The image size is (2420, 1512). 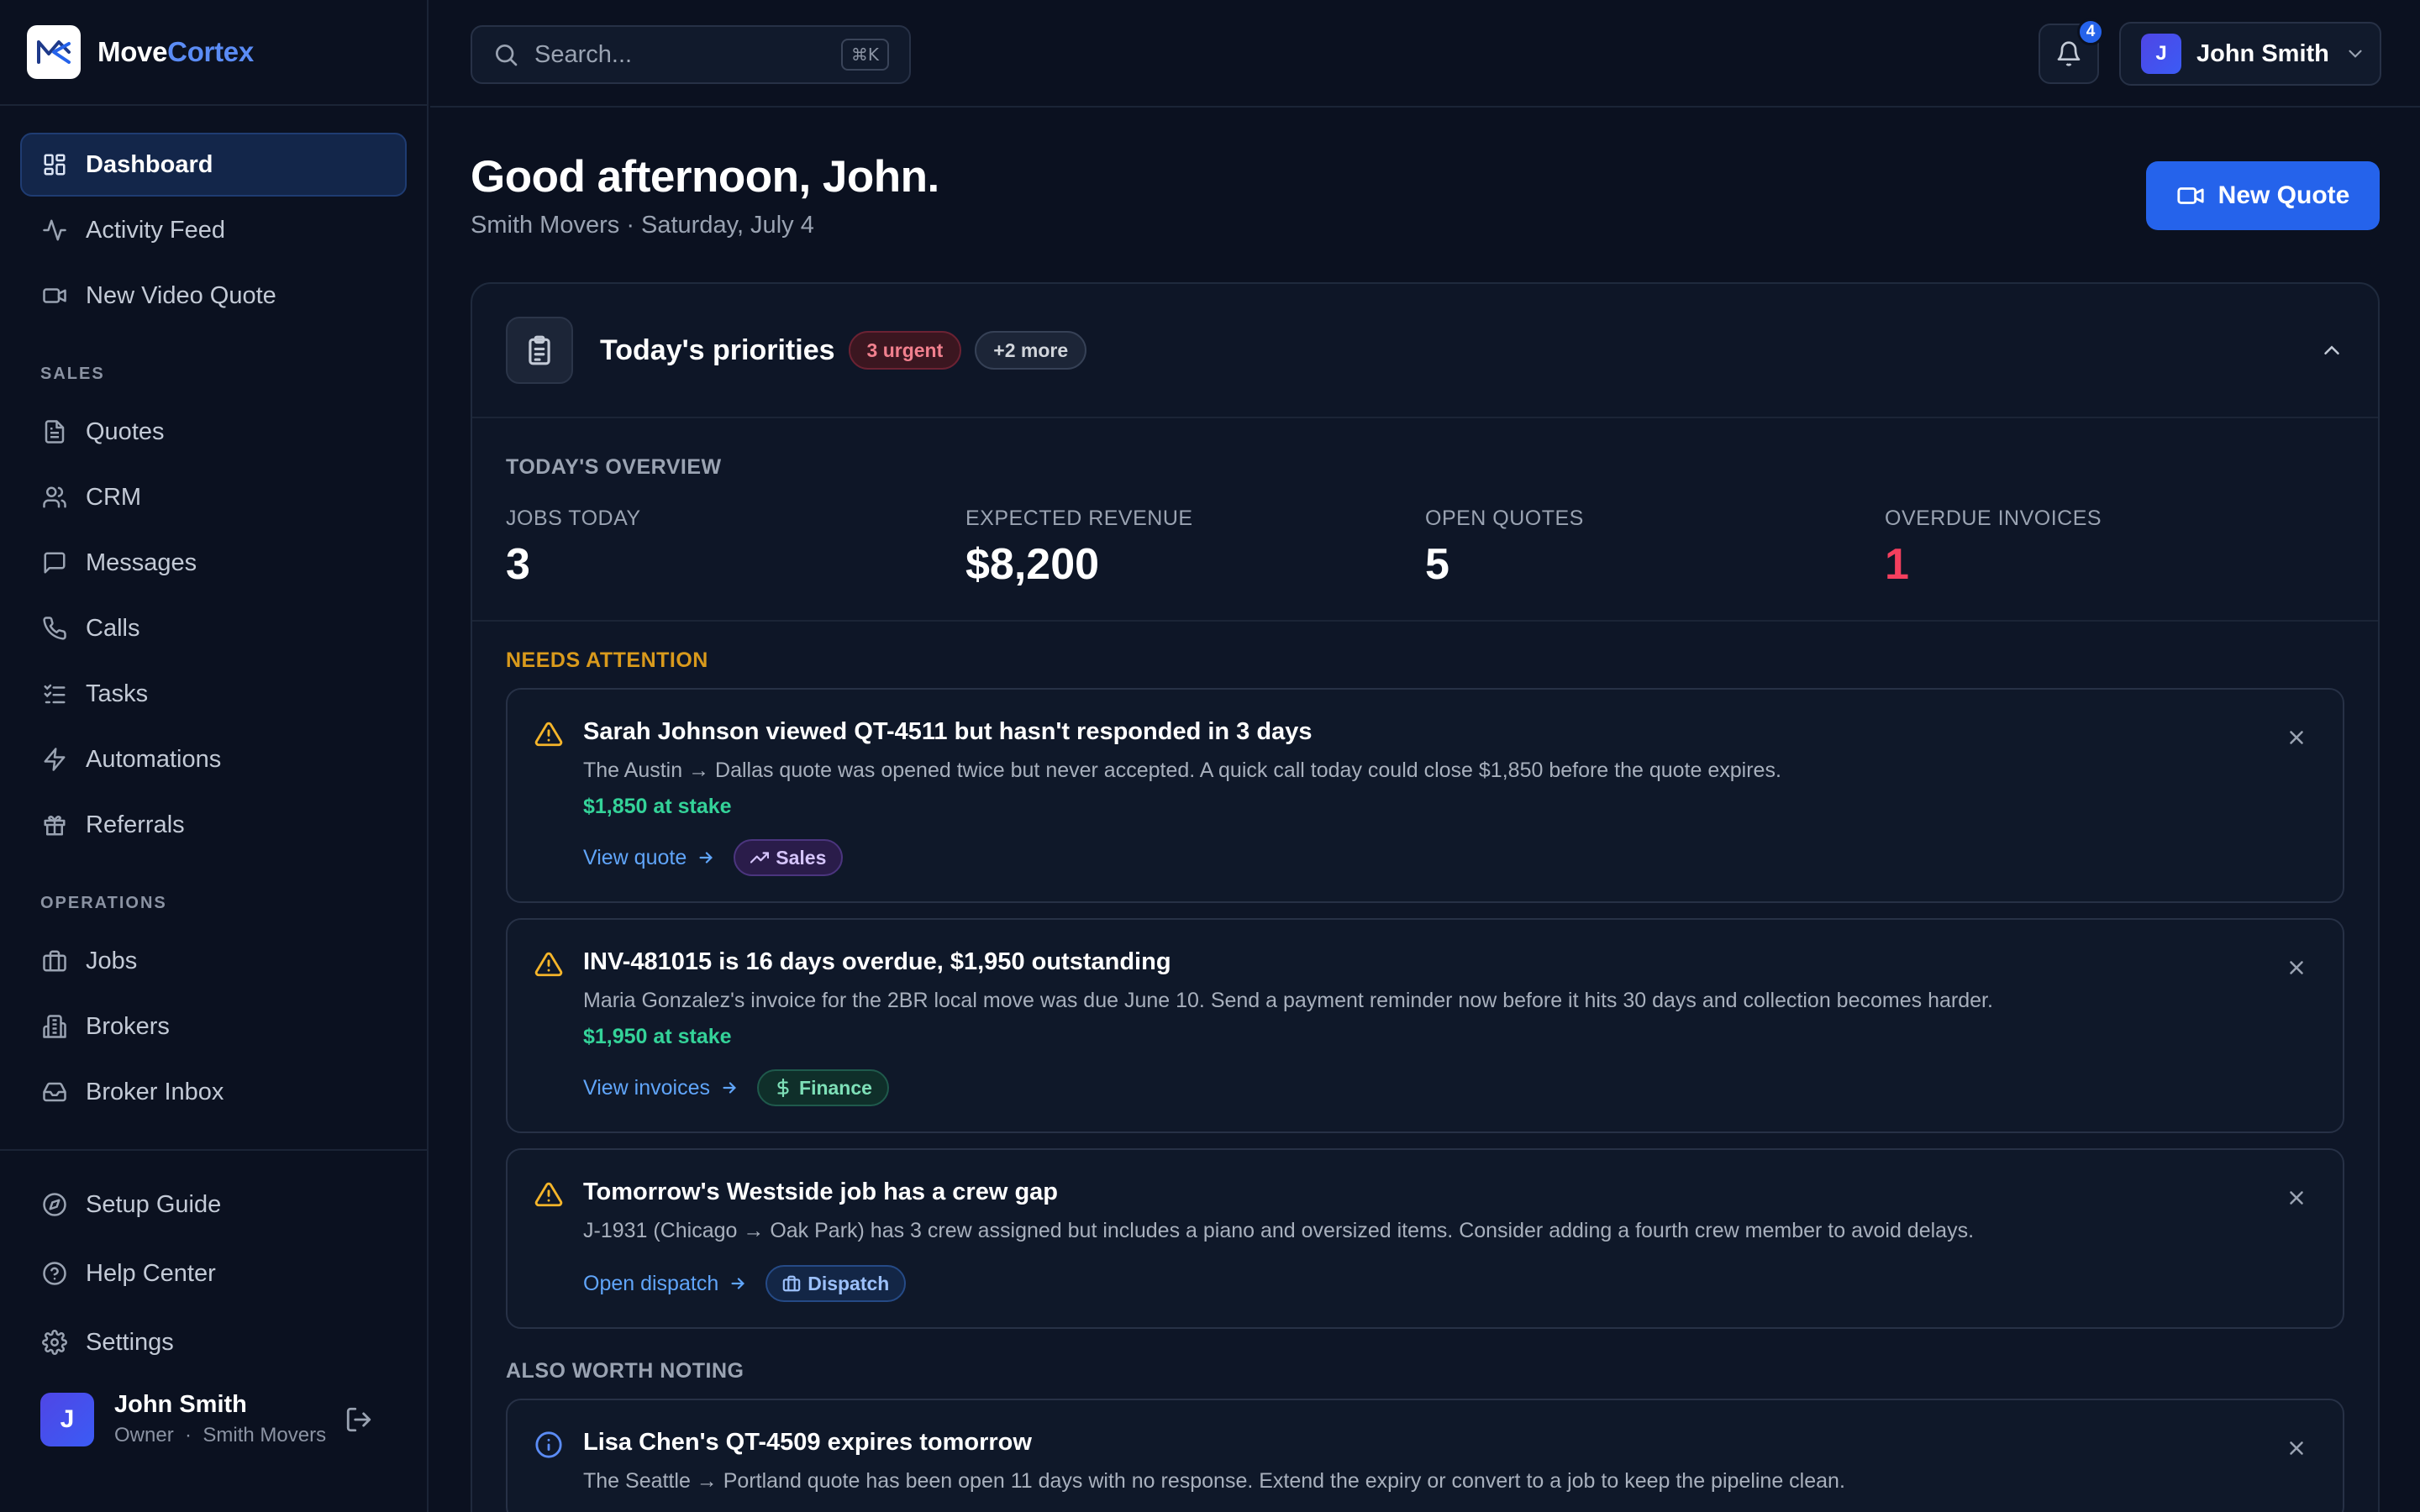 What do you see at coordinates (1079, 548) in the screenshot?
I see `stat-expected-revenue: EXPECTED REVENUE $8,200` at bounding box center [1079, 548].